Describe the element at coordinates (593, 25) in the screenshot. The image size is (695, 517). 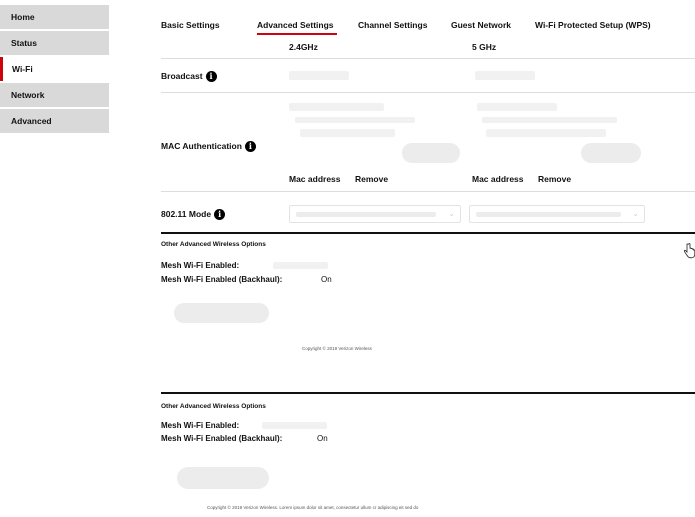
I see `tab-wps: Wi-Fi Protected Setup (WPS)` at that location.